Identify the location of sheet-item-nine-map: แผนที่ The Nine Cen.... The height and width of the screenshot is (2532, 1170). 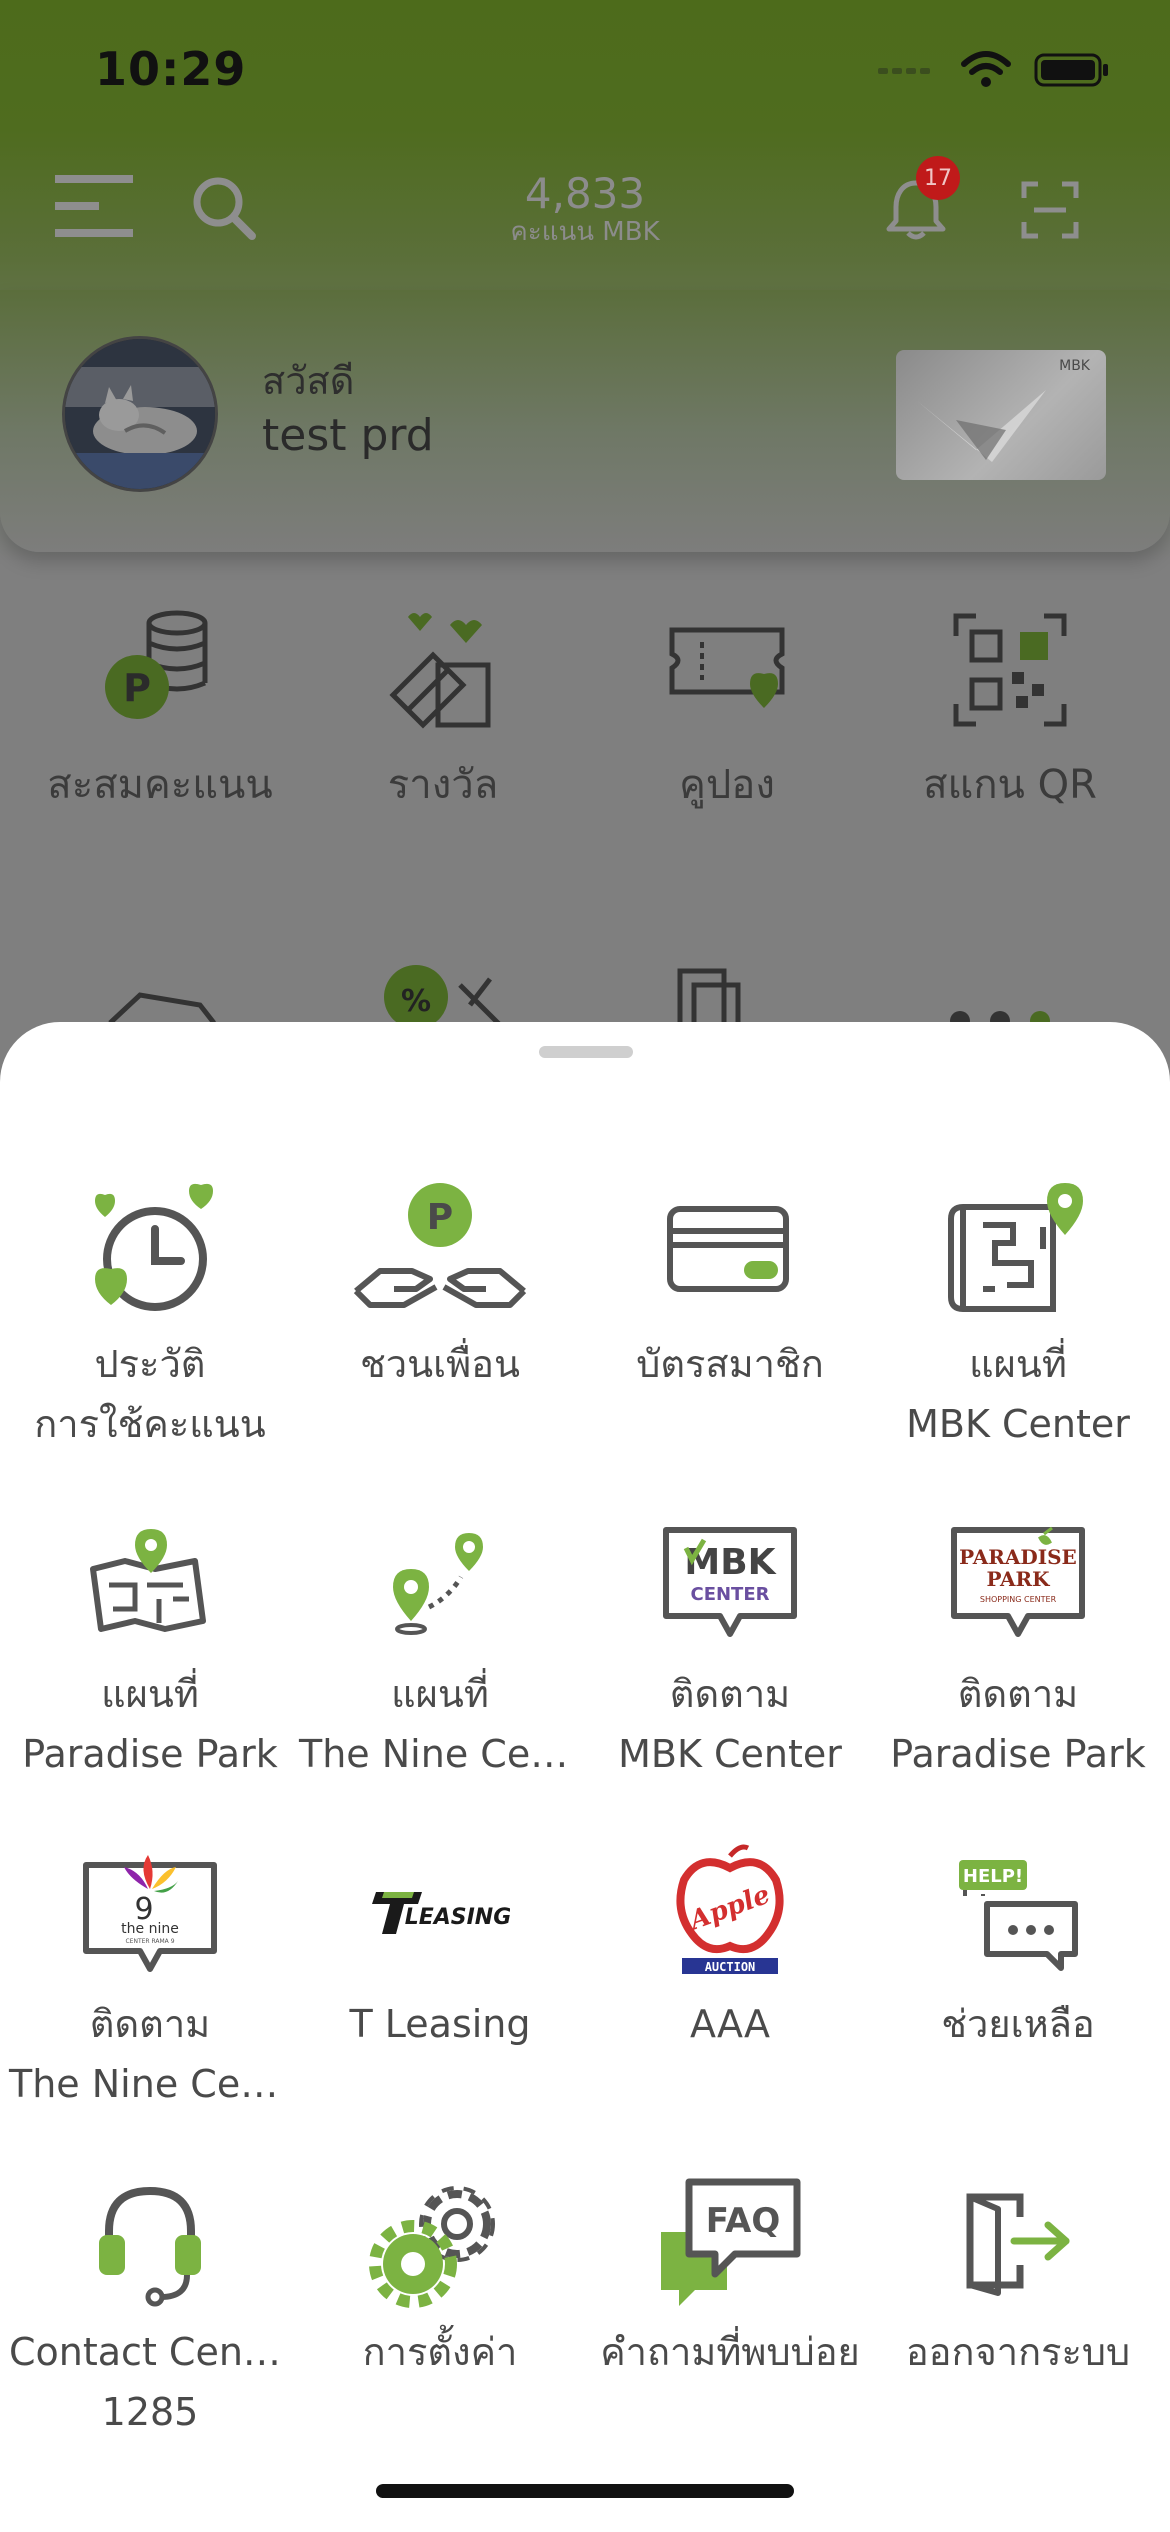
(440, 1644).